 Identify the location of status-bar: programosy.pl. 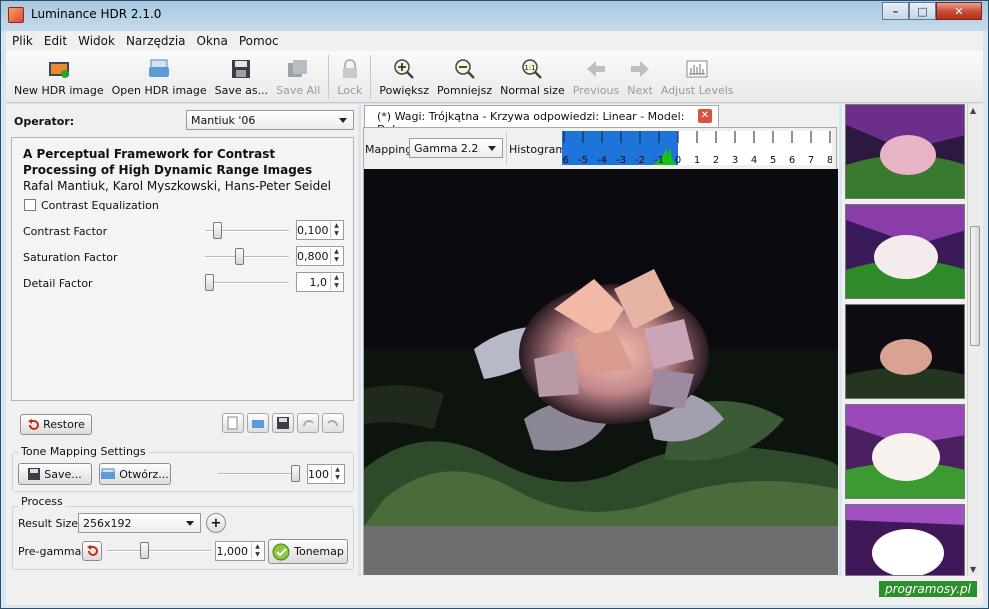
(494, 590).